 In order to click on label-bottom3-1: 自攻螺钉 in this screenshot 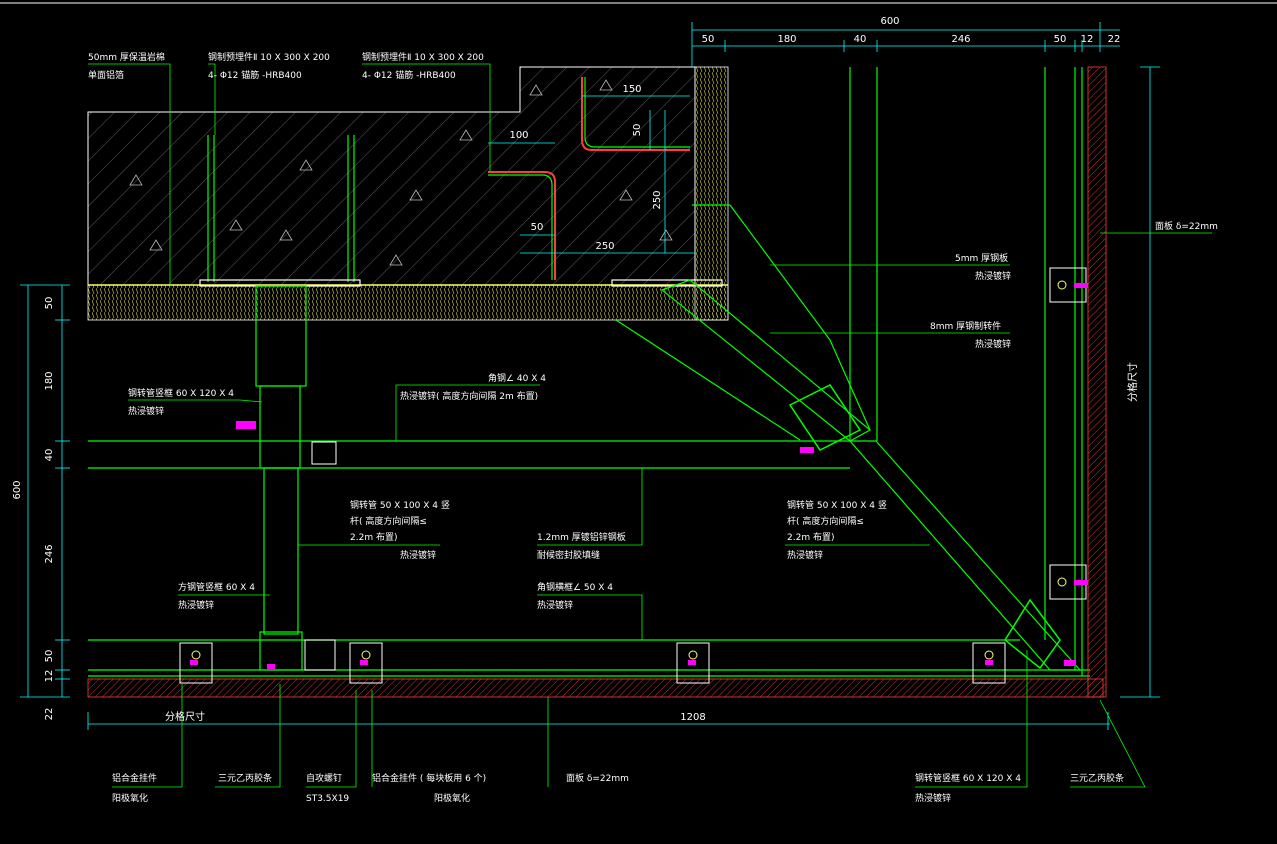, I will do `click(324, 778)`.